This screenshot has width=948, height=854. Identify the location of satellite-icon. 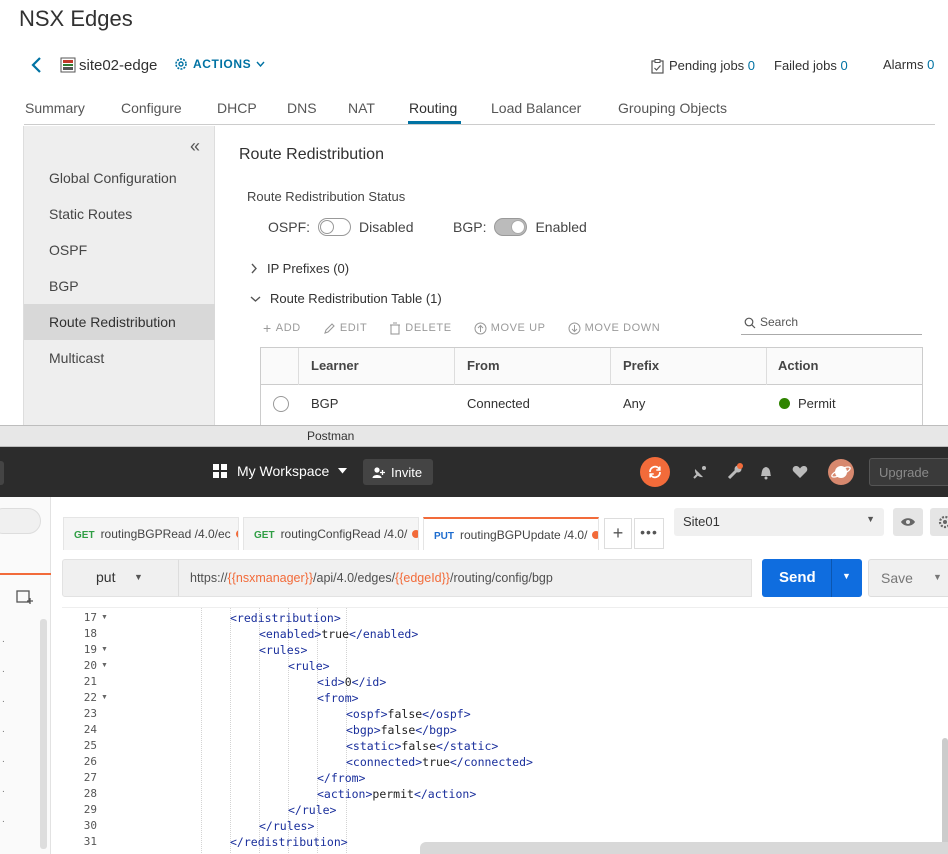
(700, 472).